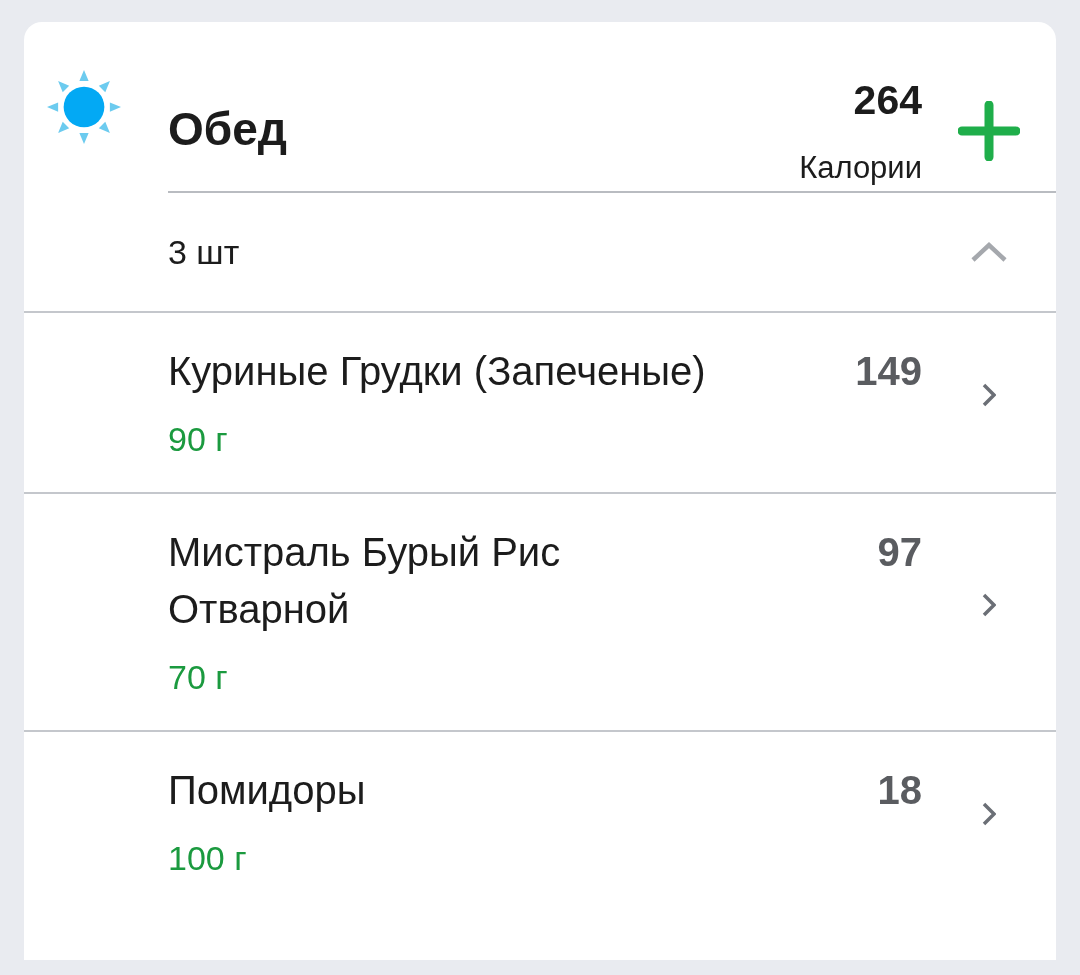 This screenshot has width=1080, height=975. I want to click on food-name: Помидоры, so click(267, 790).